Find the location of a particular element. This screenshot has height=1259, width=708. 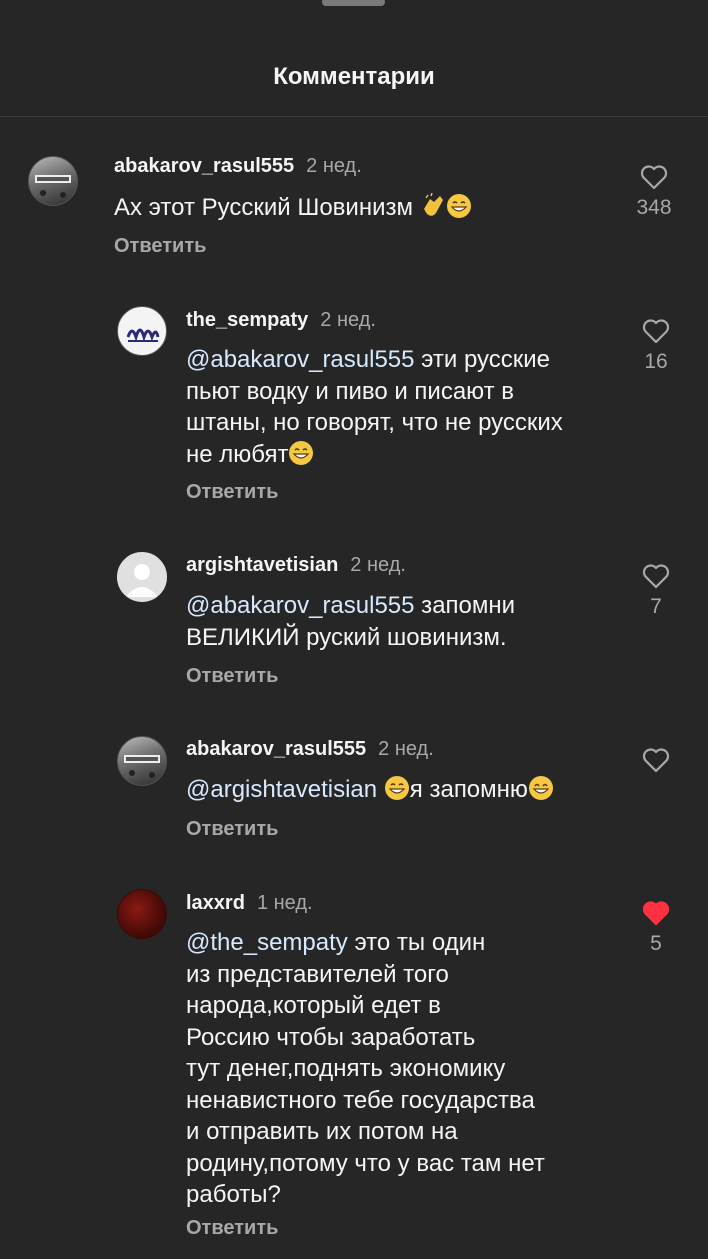

like-count: 5 is located at coordinates (656, 943).